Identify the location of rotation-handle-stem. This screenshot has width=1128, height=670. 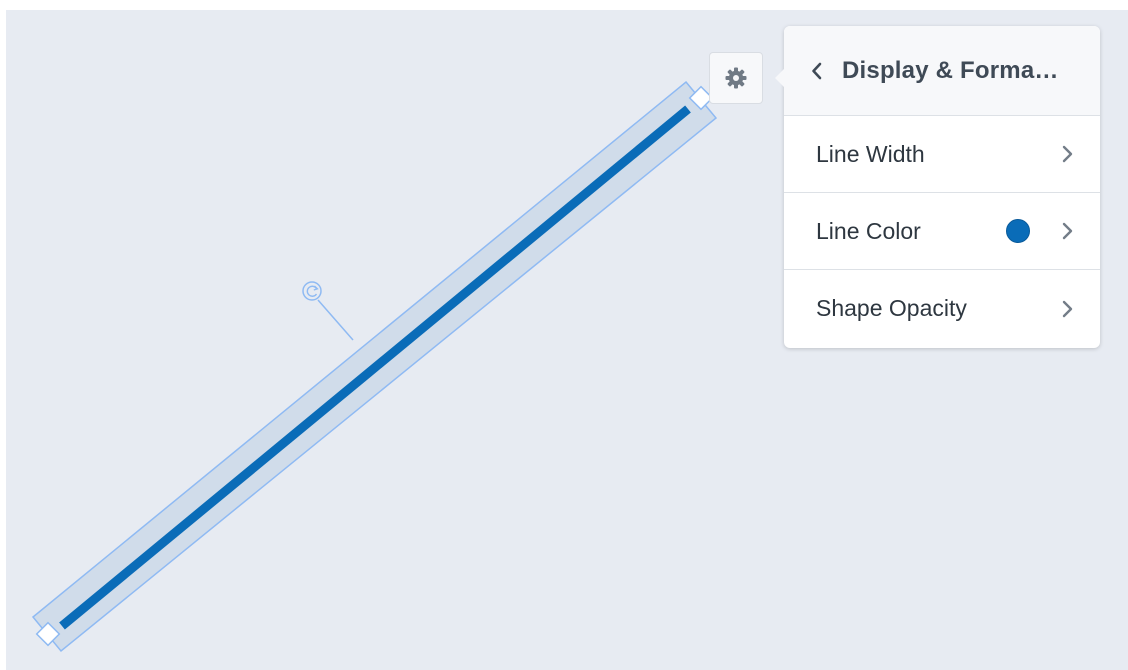
(335, 320).